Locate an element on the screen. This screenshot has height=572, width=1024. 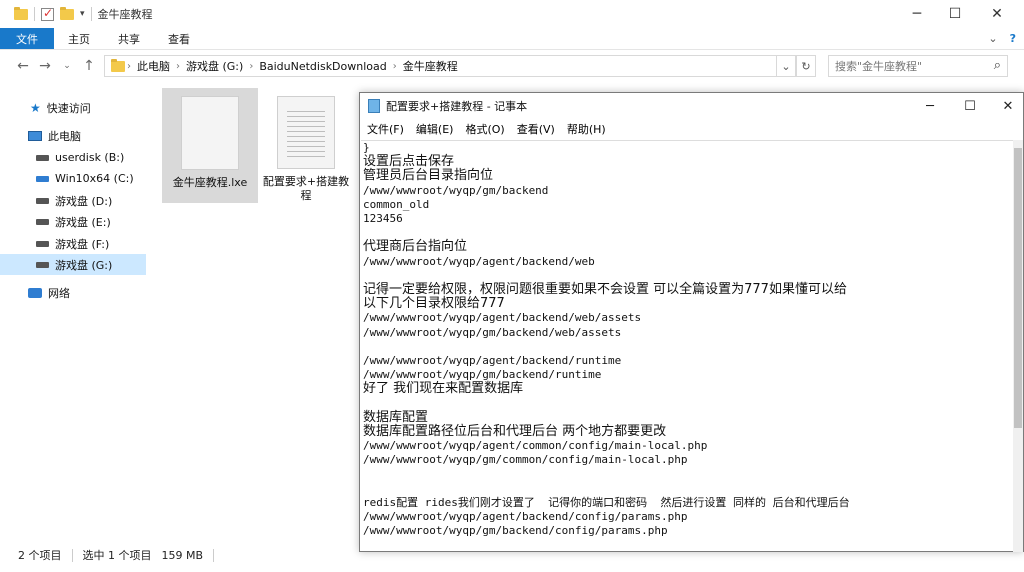
breadcrumb-this-pc: 此电脑 is located at coordinates (153, 66).